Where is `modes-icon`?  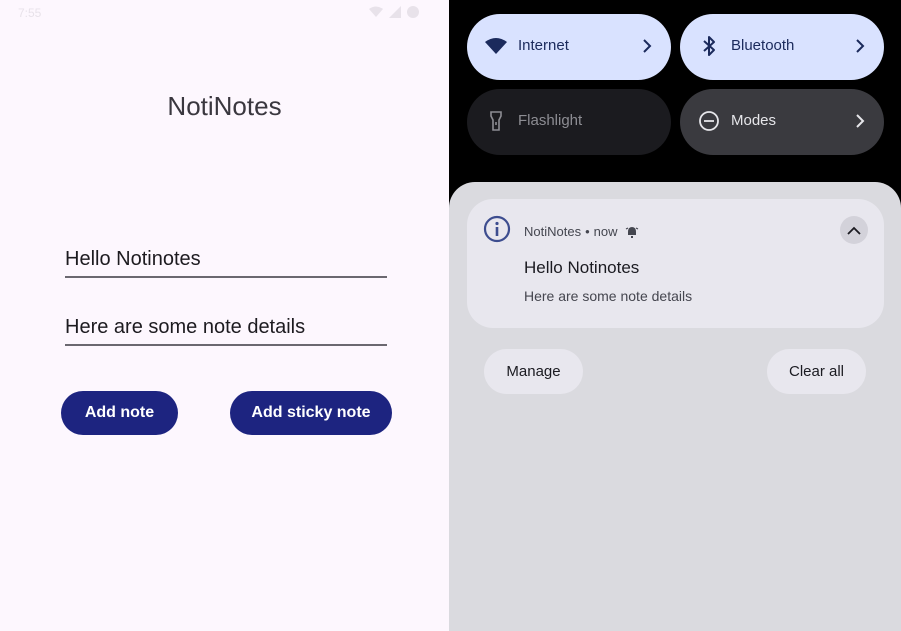 modes-icon is located at coordinates (709, 121).